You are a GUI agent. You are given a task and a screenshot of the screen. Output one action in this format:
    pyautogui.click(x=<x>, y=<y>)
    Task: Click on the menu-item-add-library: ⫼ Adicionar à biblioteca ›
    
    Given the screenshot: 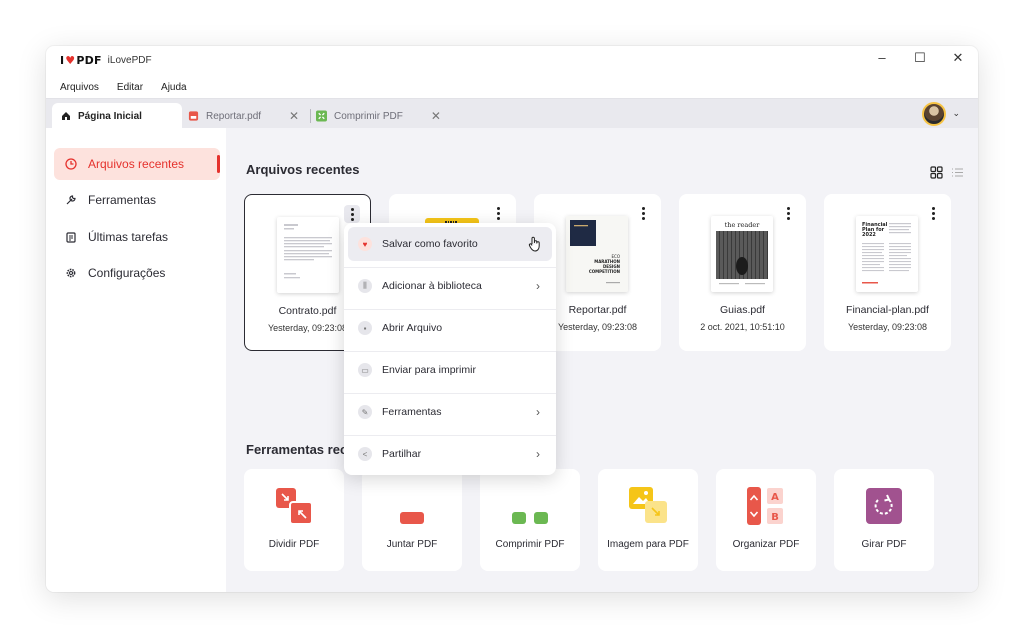 What is the action you would take?
    pyautogui.click(x=450, y=286)
    